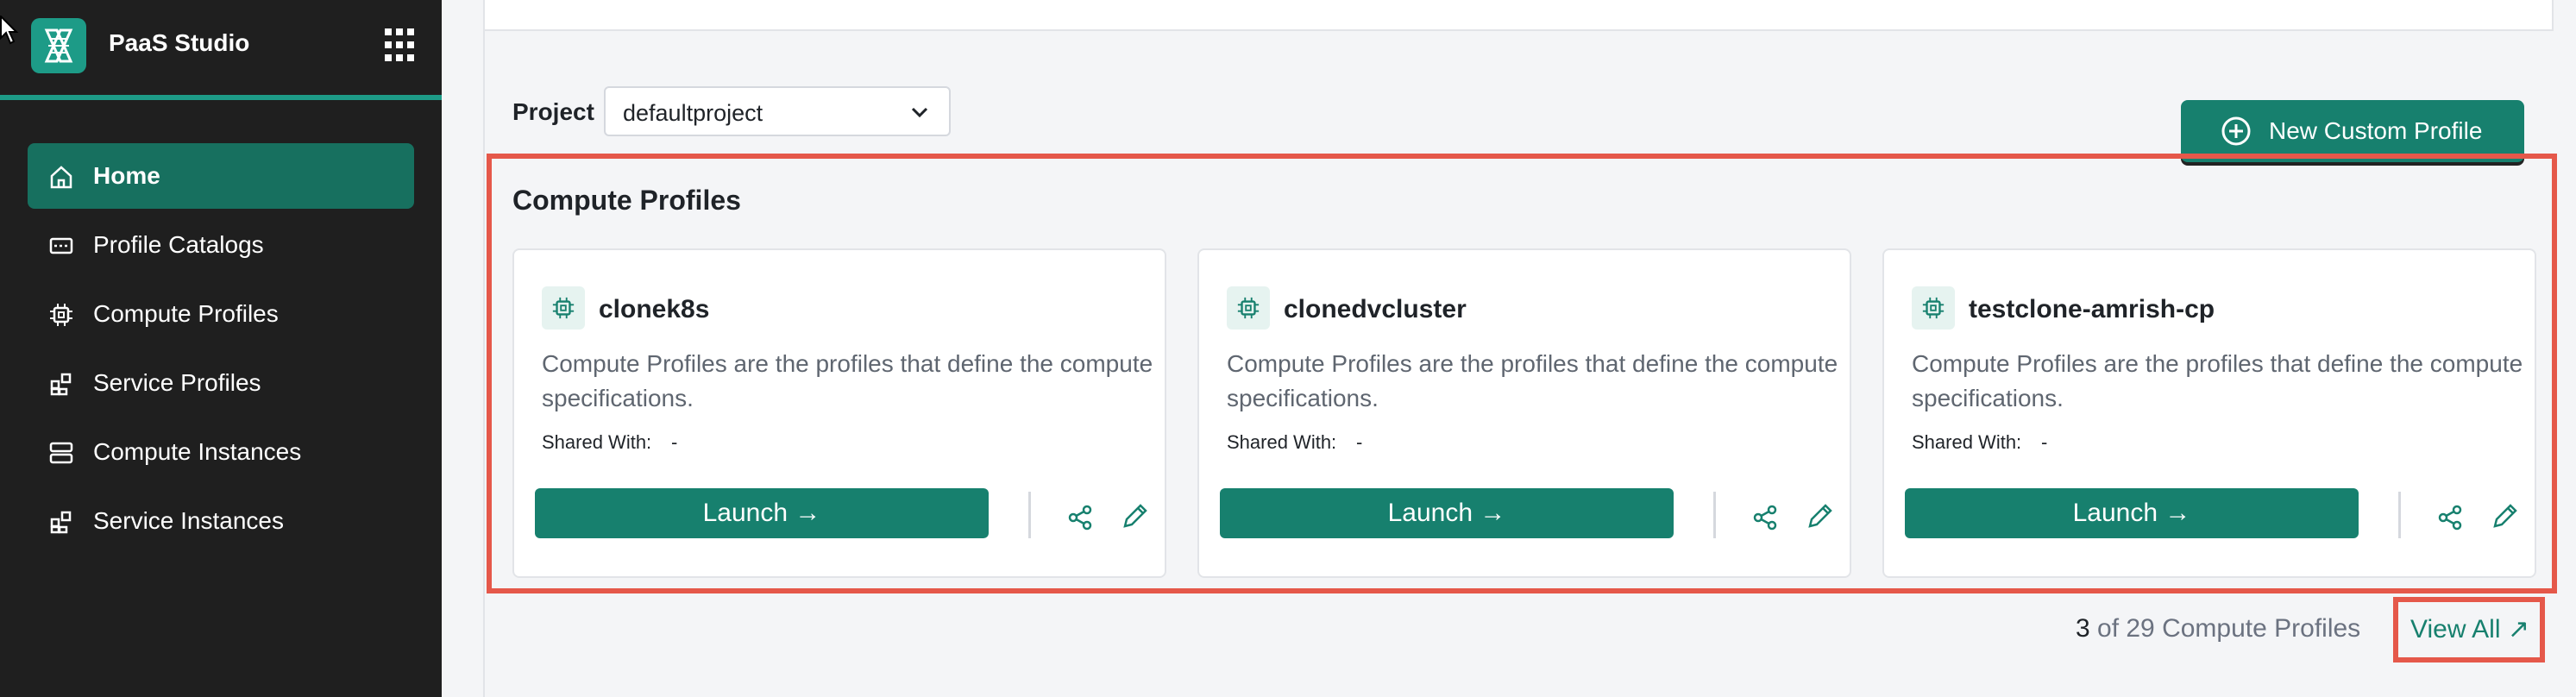 Image resolution: width=2576 pixels, height=697 pixels. I want to click on top-panel, so click(1518, 15).